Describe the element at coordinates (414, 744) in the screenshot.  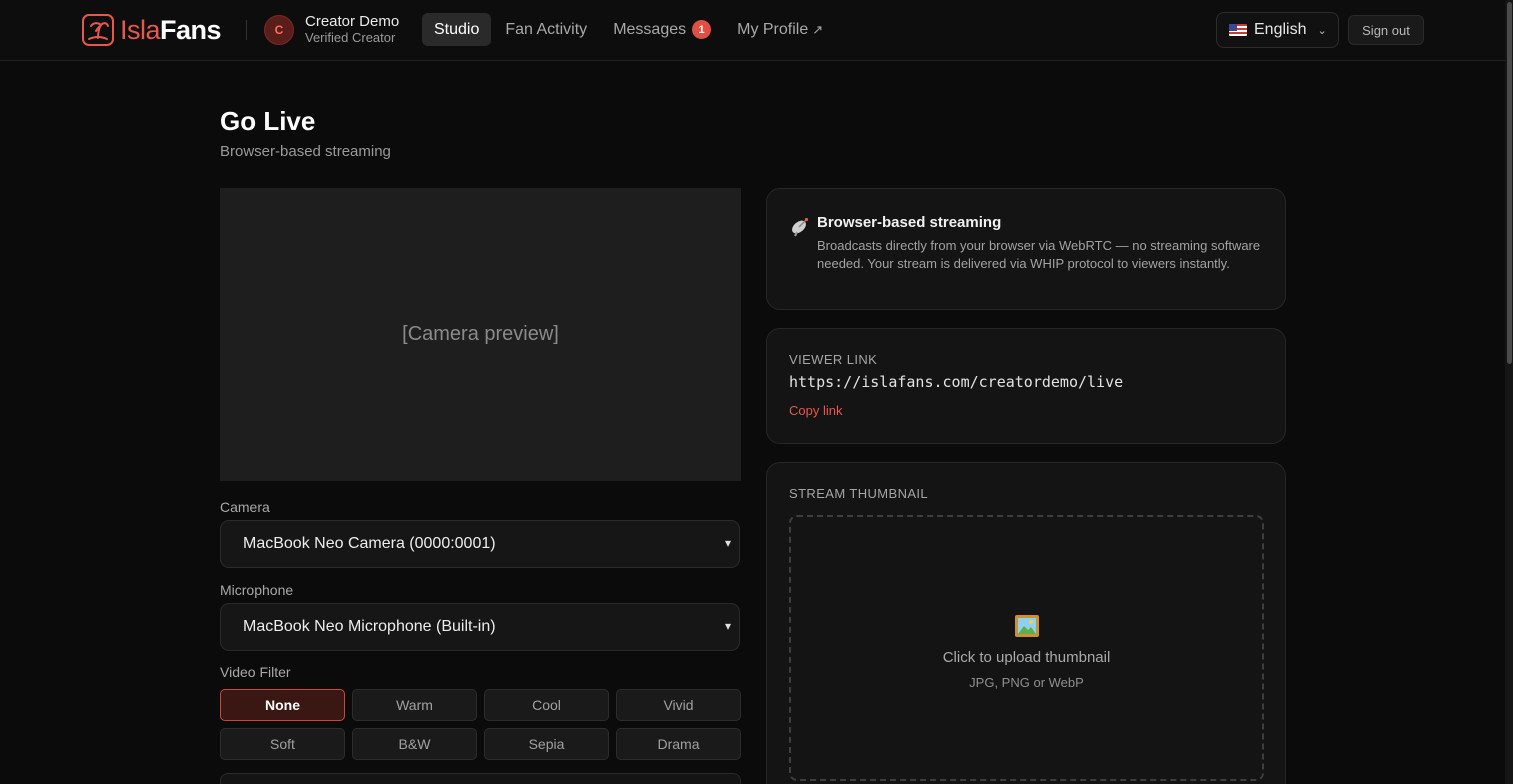
I see `filter-bw-button: B&W` at that location.